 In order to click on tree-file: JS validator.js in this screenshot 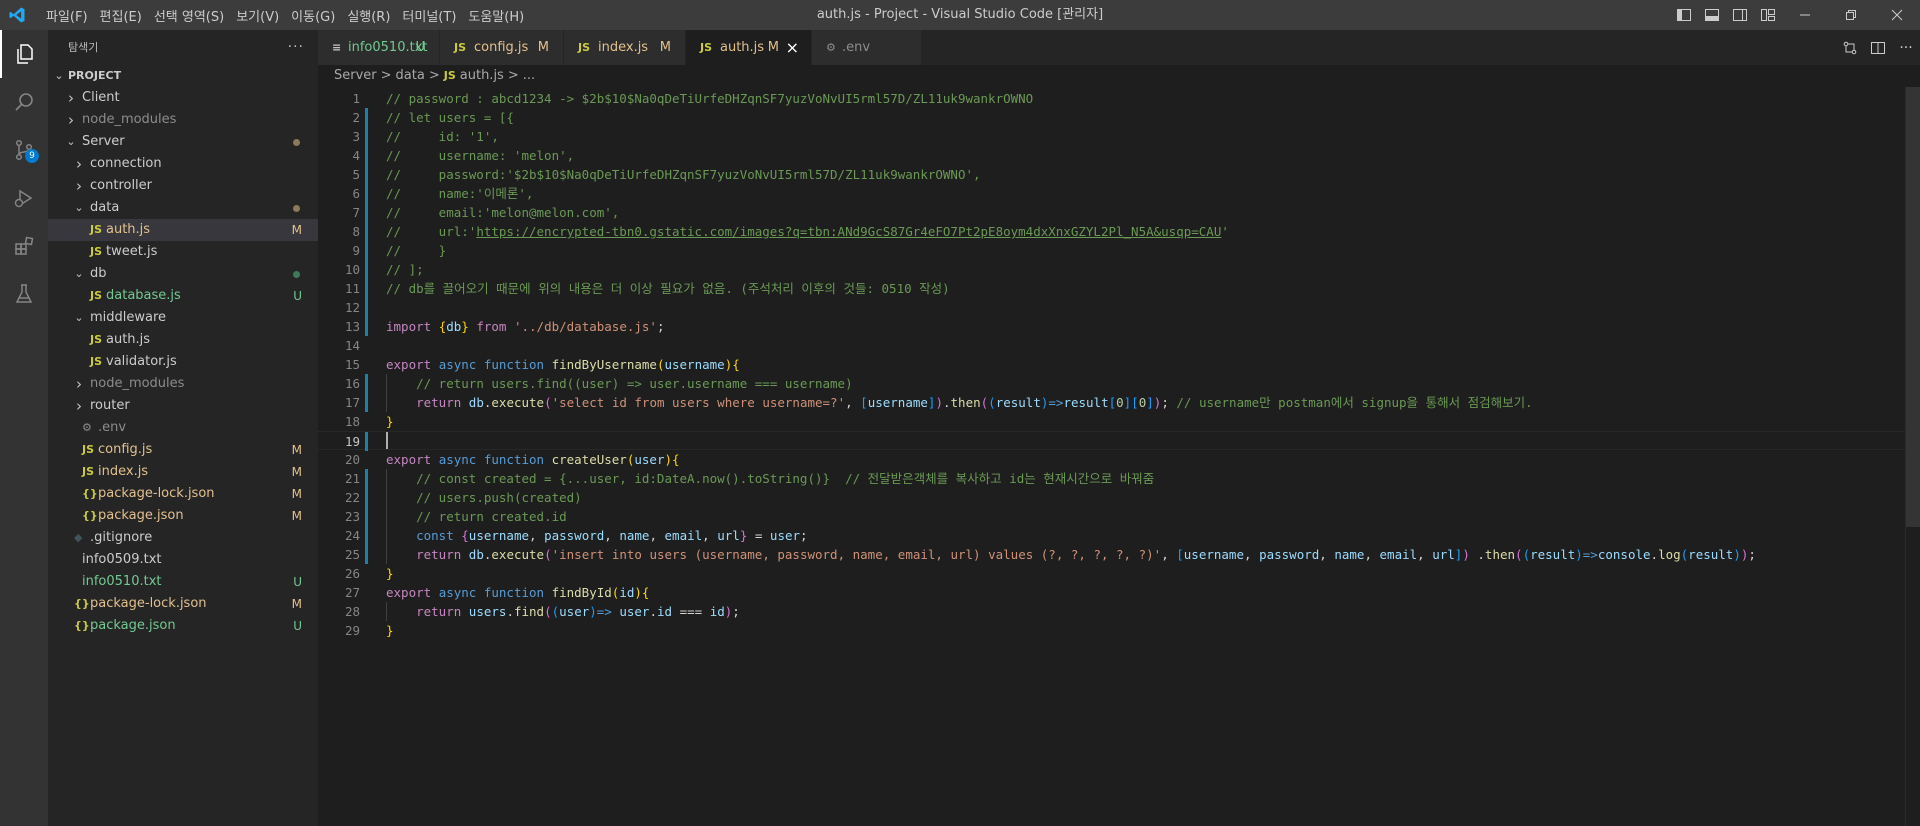, I will do `click(183, 362)`.